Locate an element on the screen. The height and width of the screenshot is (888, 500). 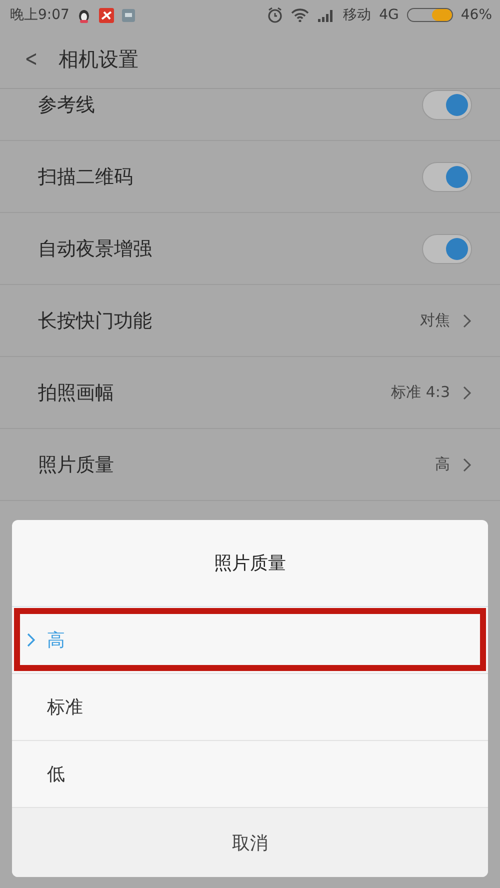
setting-label: 自动夜景增强 is located at coordinates (95, 249).